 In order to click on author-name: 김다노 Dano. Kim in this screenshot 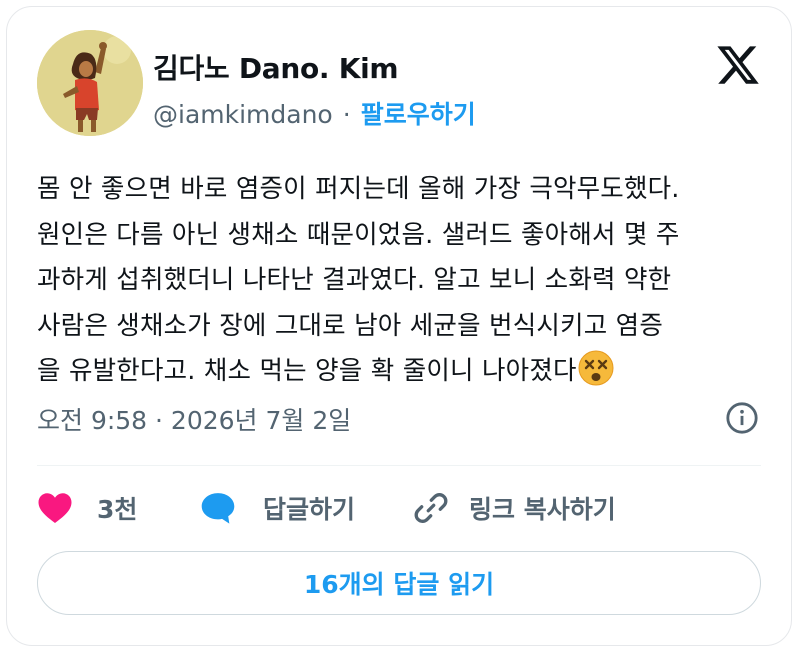, I will do `click(276, 67)`.